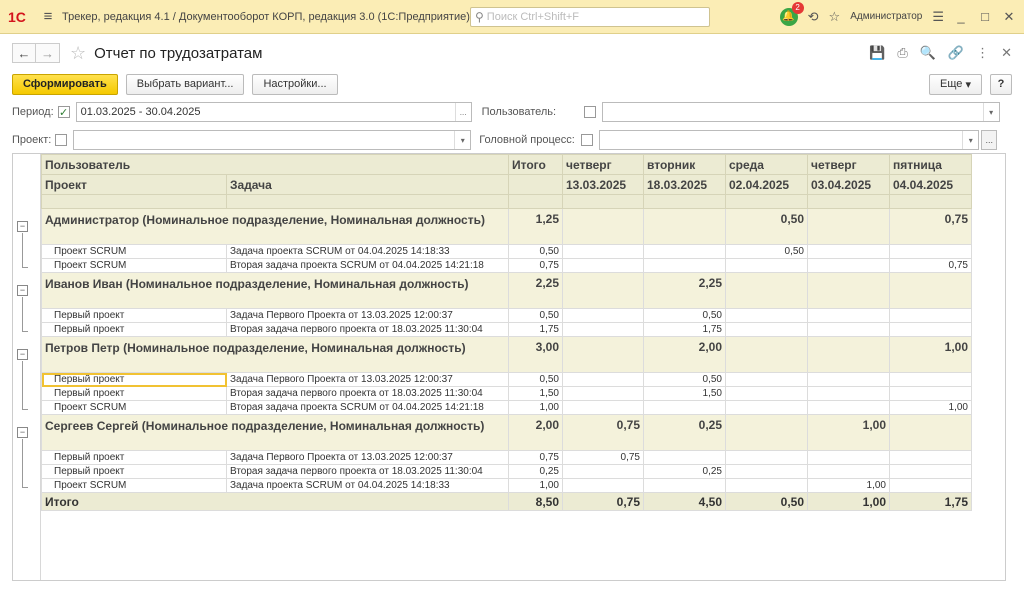 This screenshot has width=1024, height=593. Describe the element at coordinates (684, 471) in the screenshot. I see `detail-day-value: 0,25` at that location.